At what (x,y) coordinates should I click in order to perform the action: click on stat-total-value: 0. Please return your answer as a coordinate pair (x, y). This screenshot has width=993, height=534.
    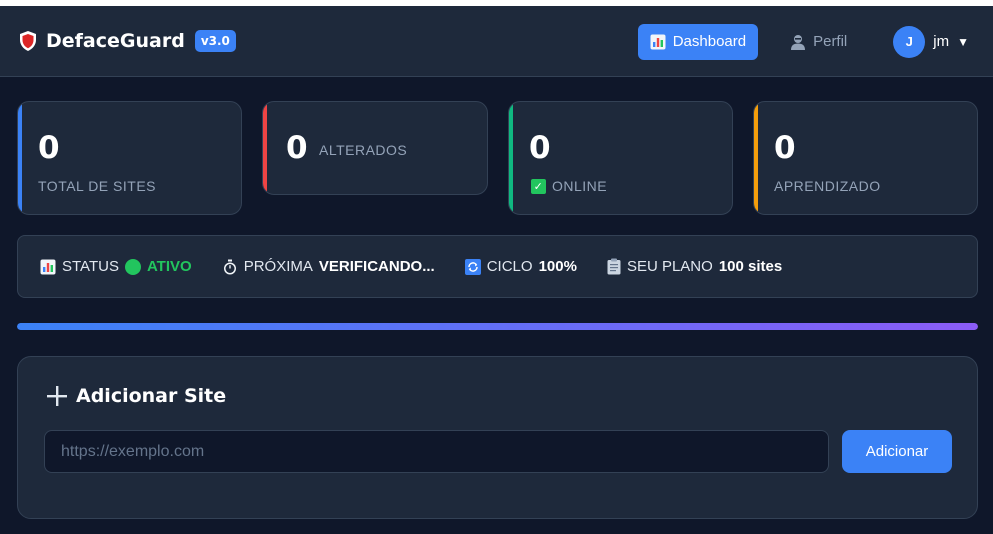
    Looking at the image, I should click on (49, 148).